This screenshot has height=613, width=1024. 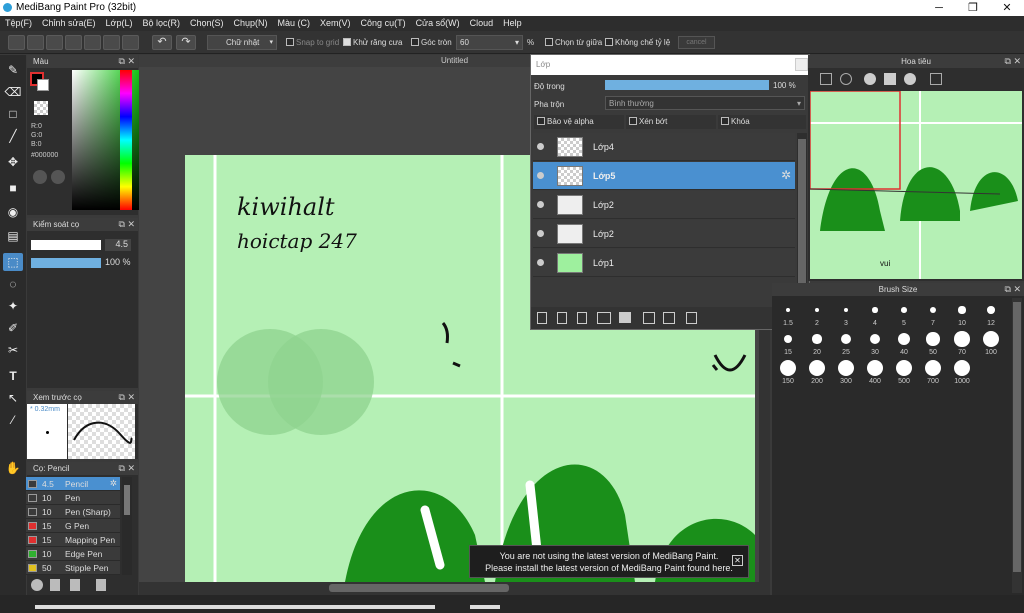 What do you see at coordinates (119, 23) in the screenshot?
I see `menu-layer: Lớp(L)` at bounding box center [119, 23].